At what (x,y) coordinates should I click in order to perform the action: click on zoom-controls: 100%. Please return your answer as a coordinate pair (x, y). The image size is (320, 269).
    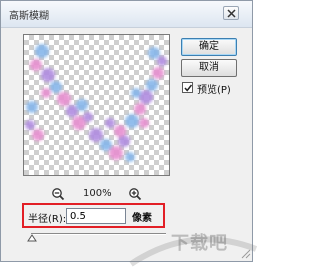
    Looking at the image, I should click on (96, 195).